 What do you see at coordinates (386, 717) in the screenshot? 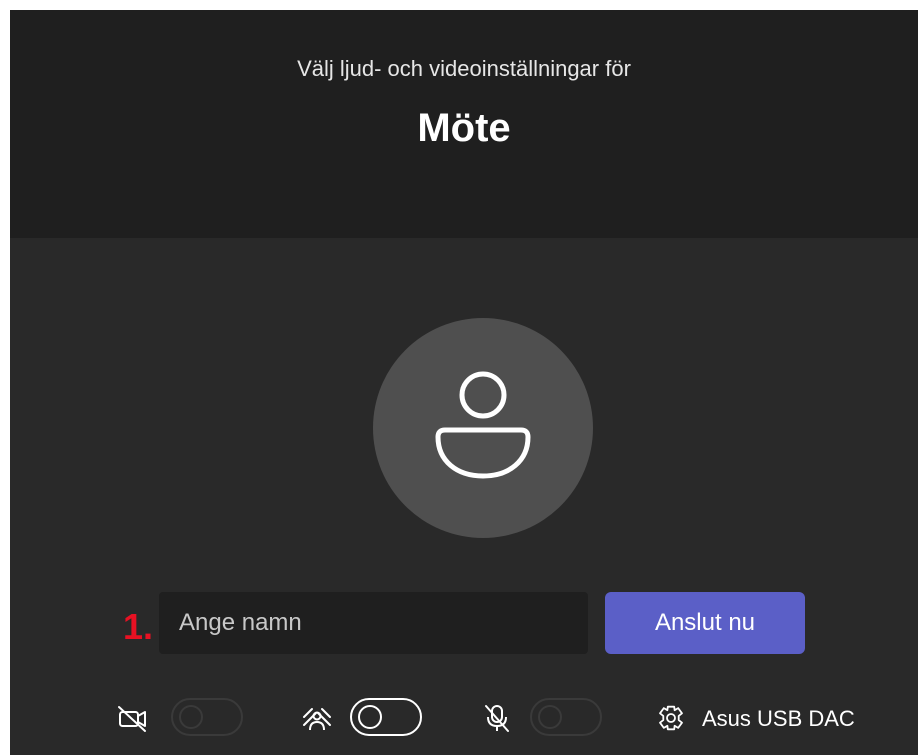
I see `background-effects-toggle` at bounding box center [386, 717].